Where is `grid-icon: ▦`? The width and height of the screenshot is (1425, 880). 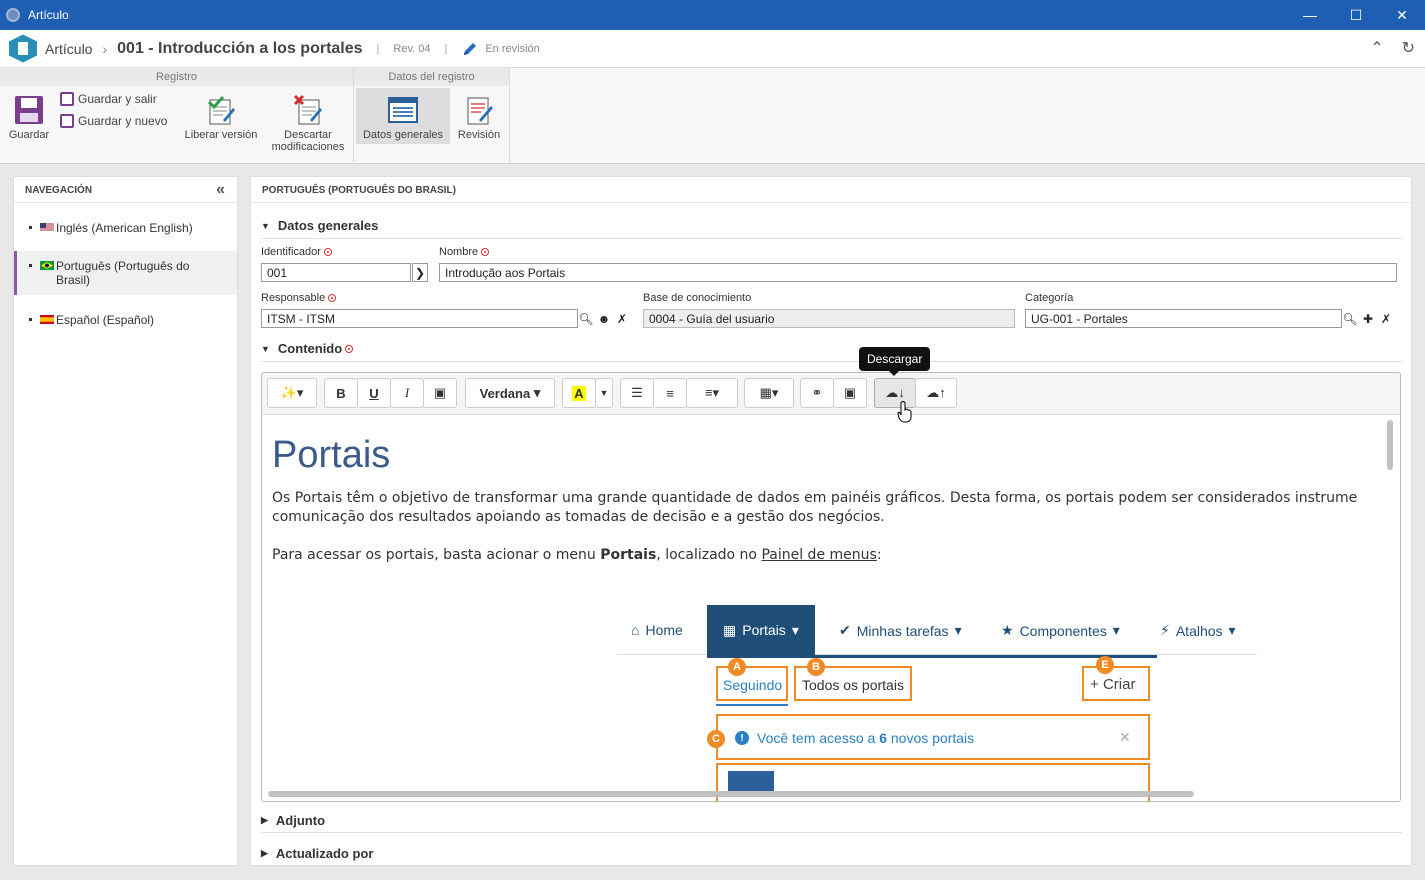
grid-icon: ▦ is located at coordinates (730, 629).